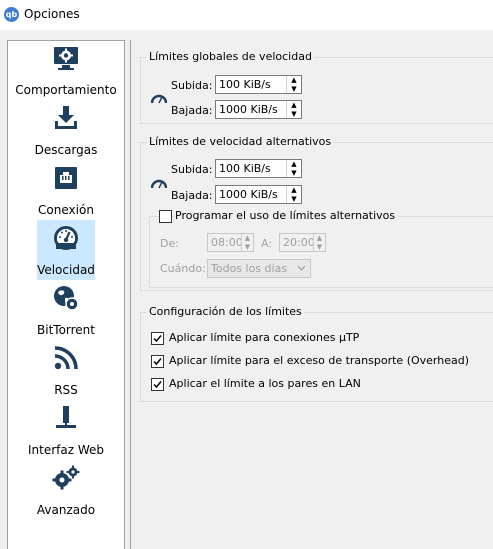 The image size is (493, 549). What do you see at coordinates (267, 243) in the screenshot?
I see `to-label: A:` at bounding box center [267, 243].